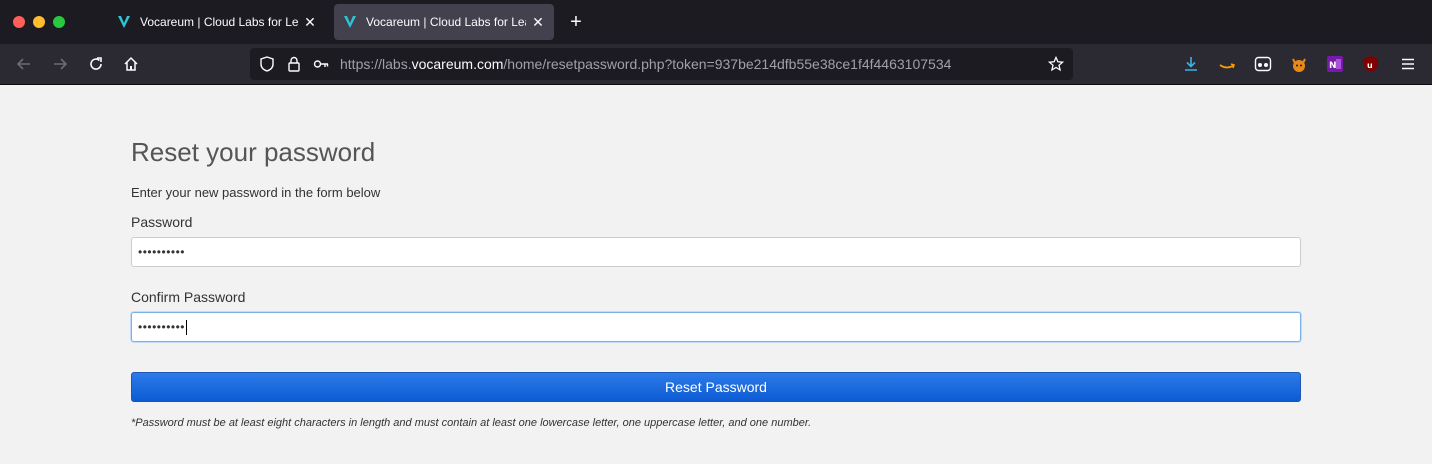 The height and width of the screenshot is (464, 1432). I want to click on tab-vocareum-1: Vocareum | Cloud Labs for Learn ✕, so click(217, 22).